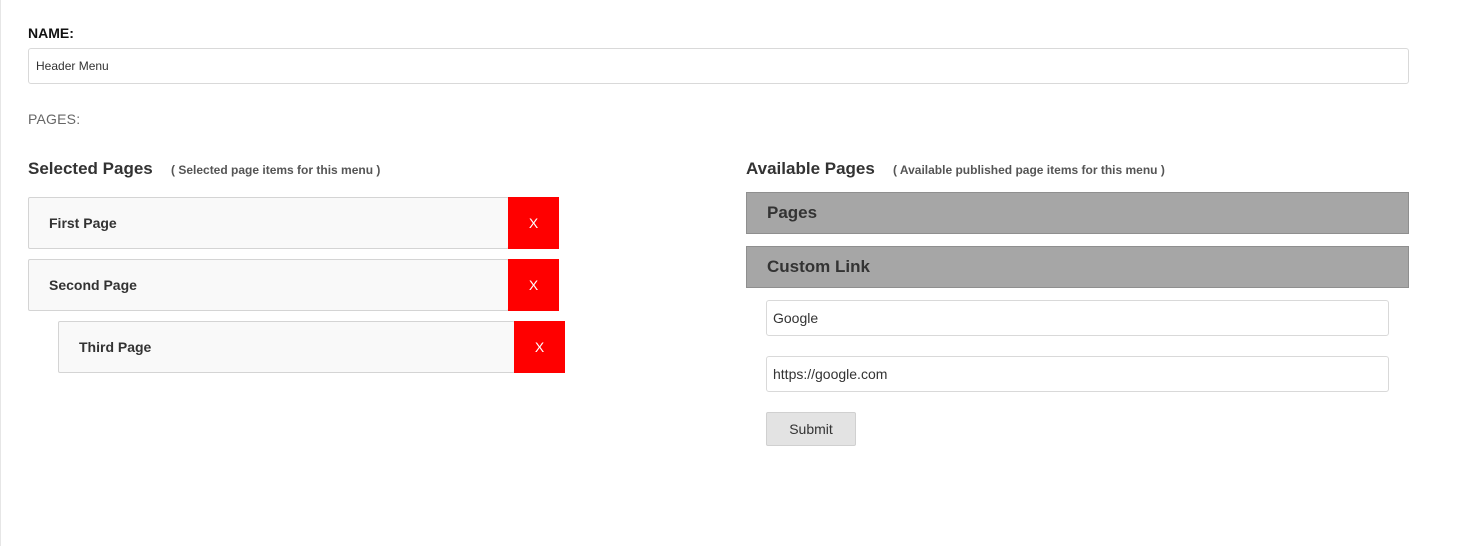  Describe the element at coordinates (1077, 318) in the screenshot. I see `custom-link-title-input` at that location.